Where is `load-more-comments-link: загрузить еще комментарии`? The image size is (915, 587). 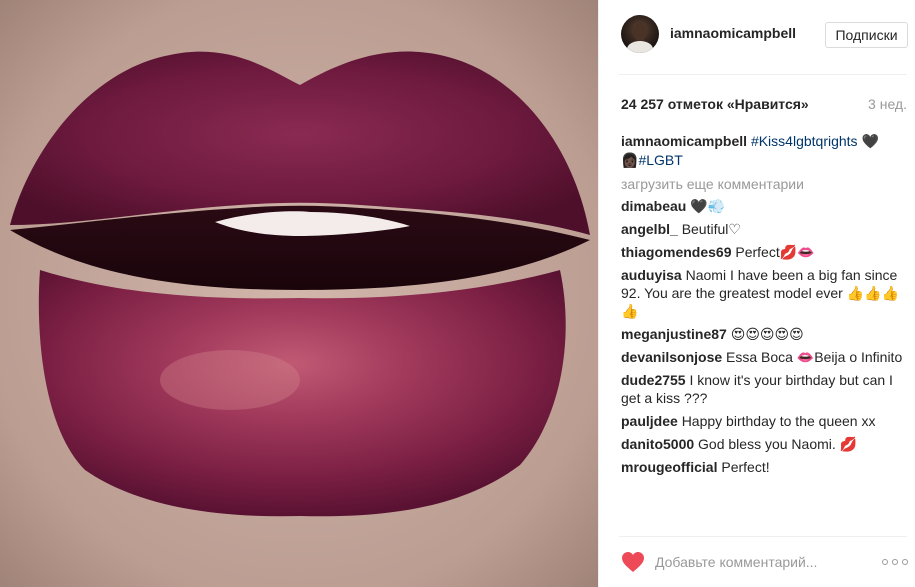 load-more-comments-link: загрузить еще комментарии is located at coordinates (763, 184).